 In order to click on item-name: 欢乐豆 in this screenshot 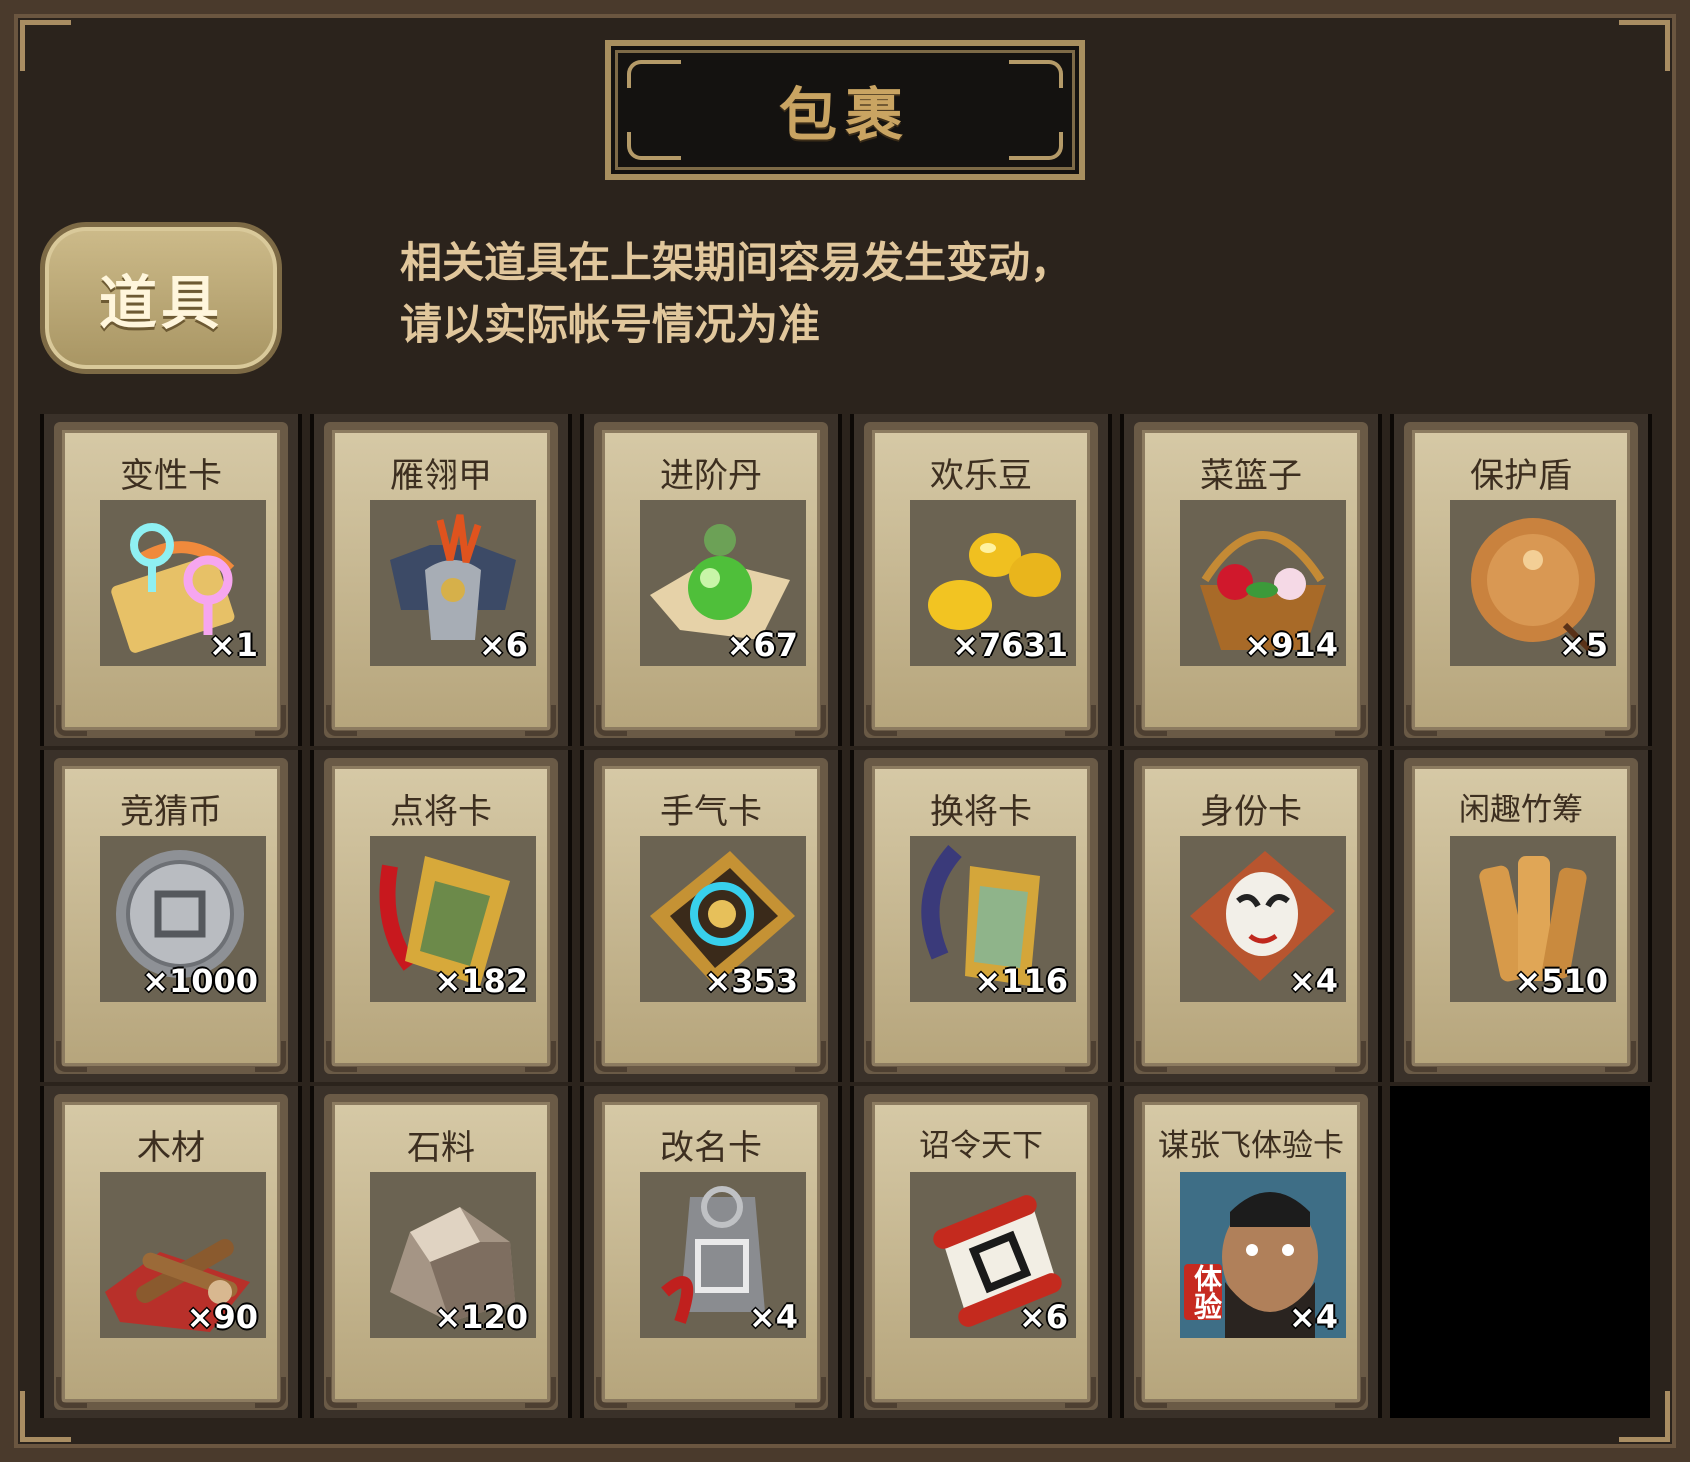, I will do `click(981, 476)`.